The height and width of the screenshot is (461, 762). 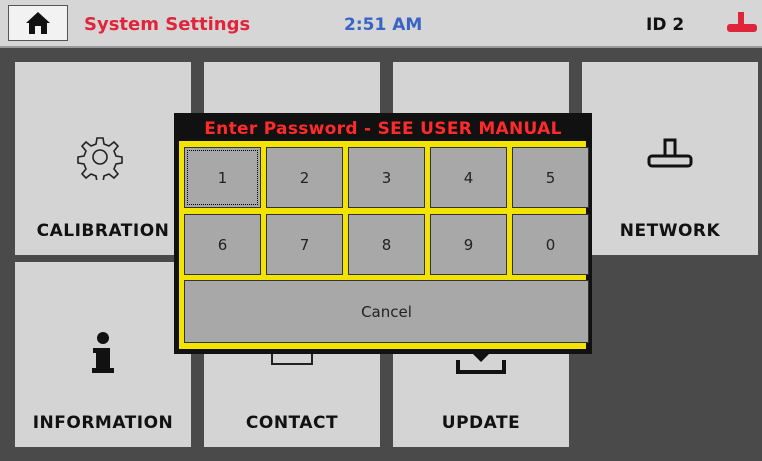 What do you see at coordinates (167, 24) in the screenshot?
I see `page-title: System Settings` at bounding box center [167, 24].